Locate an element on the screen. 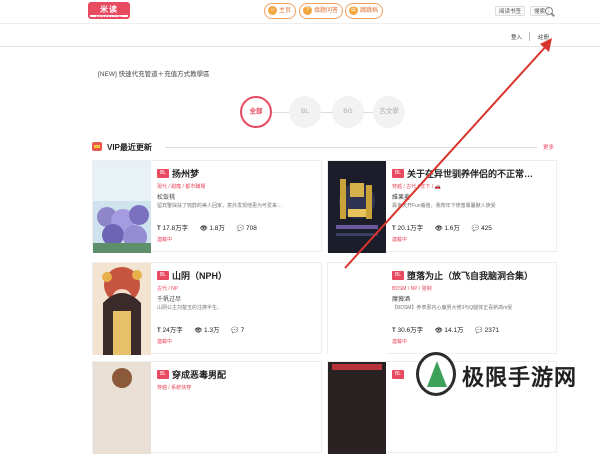 The width and height of the screenshot is (600, 454). home-icon: ⌂ is located at coordinates (272, 10).